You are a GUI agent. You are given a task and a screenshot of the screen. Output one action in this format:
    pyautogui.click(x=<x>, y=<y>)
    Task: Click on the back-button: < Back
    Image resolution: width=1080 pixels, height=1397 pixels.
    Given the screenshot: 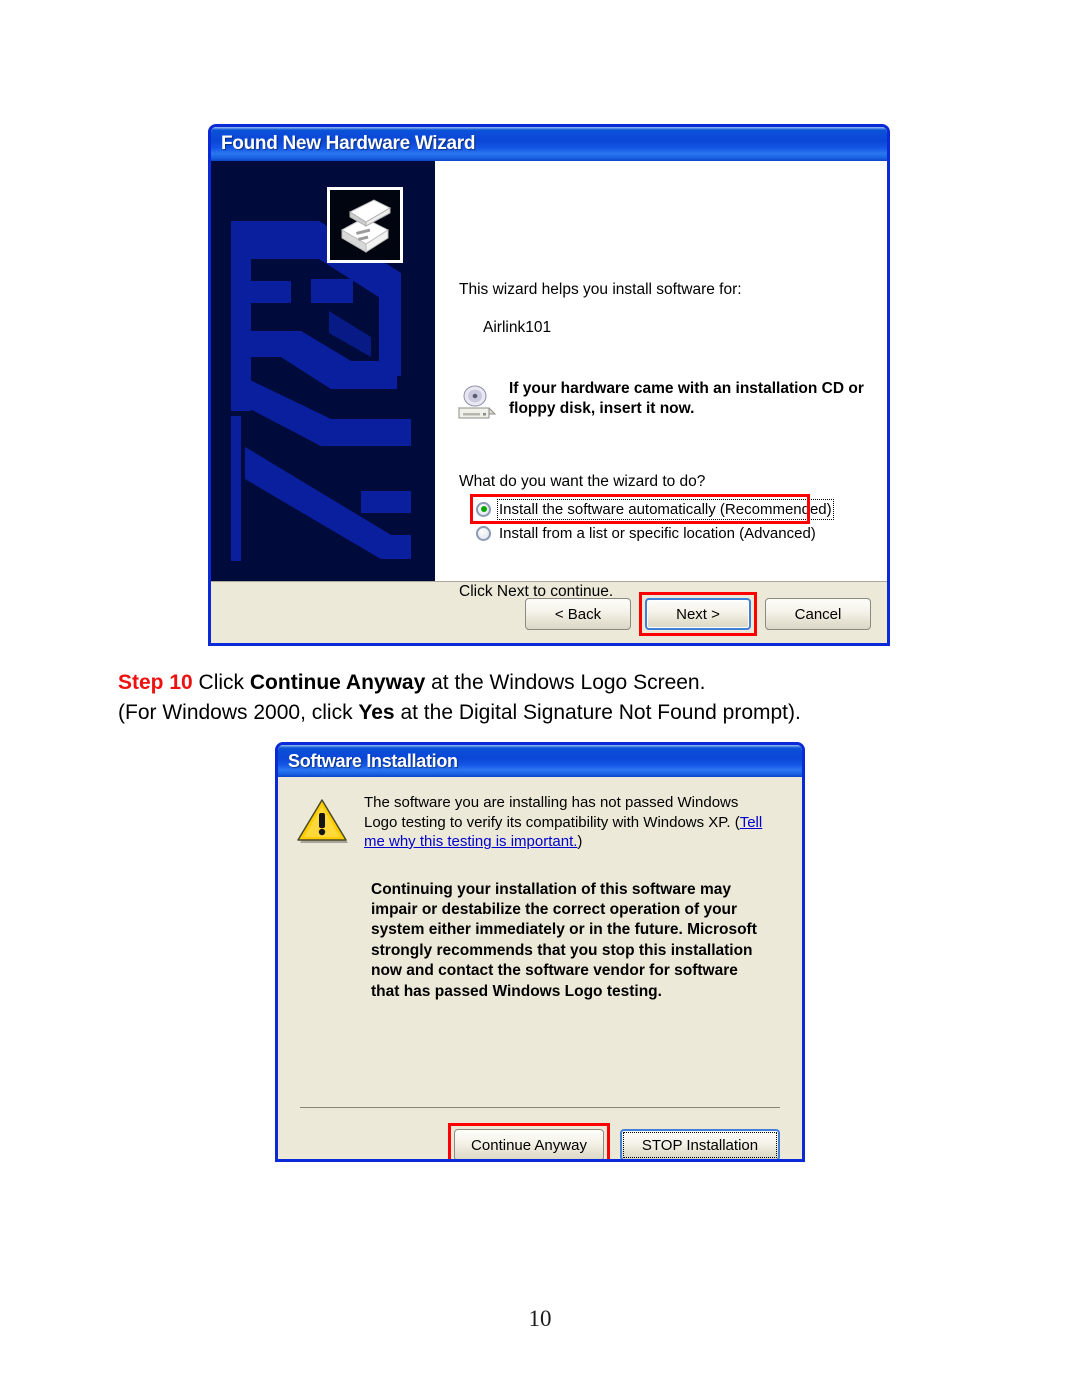 What is the action you would take?
    pyautogui.click(x=578, y=614)
    